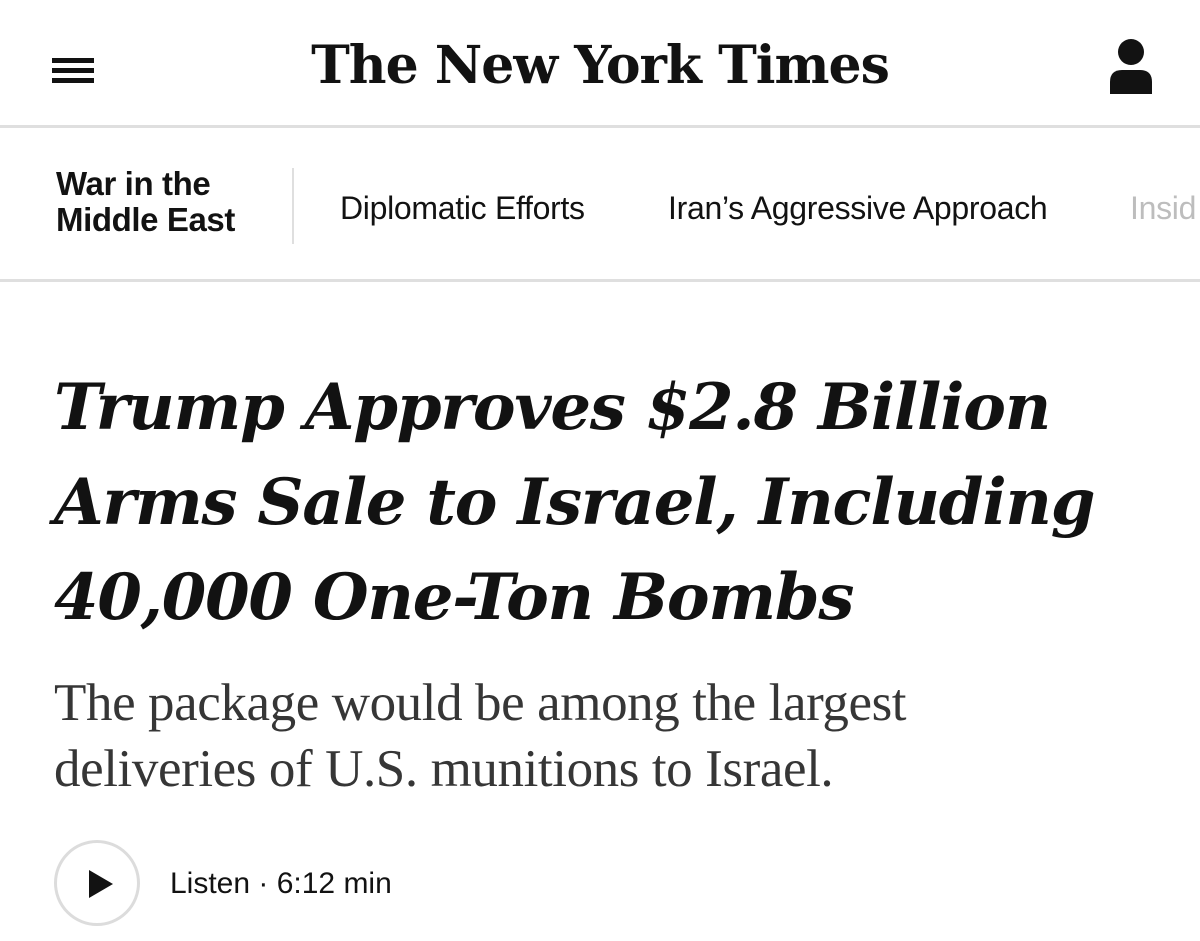 The width and height of the screenshot is (1200, 941). Describe the element at coordinates (133, 183) in the screenshot. I see `section-title-line-1: War in the` at that location.